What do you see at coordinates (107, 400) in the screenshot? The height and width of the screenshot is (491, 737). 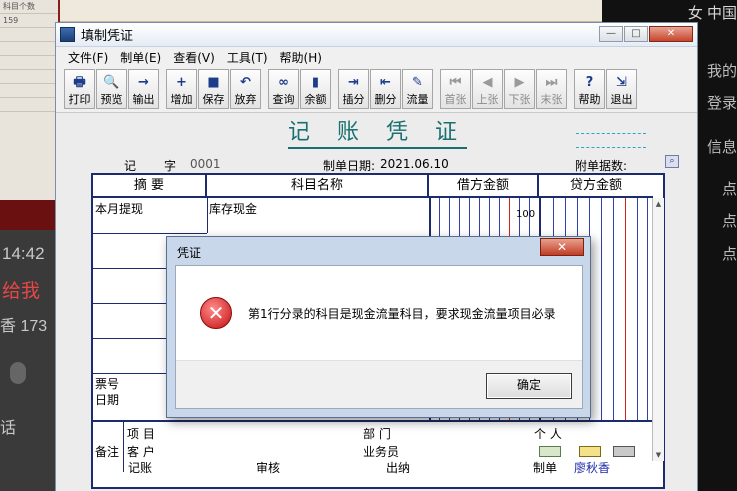 I see `date-row-label: 日期` at bounding box center [107, 400].